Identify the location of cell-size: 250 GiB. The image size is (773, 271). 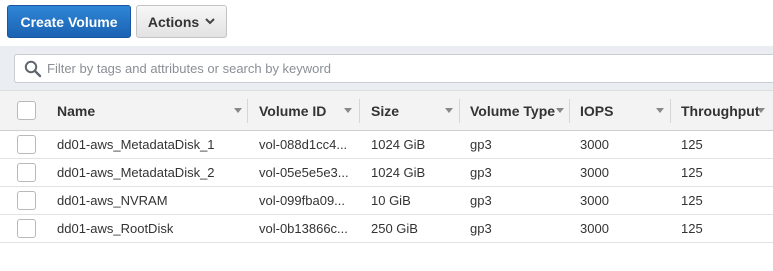
(394, 228).